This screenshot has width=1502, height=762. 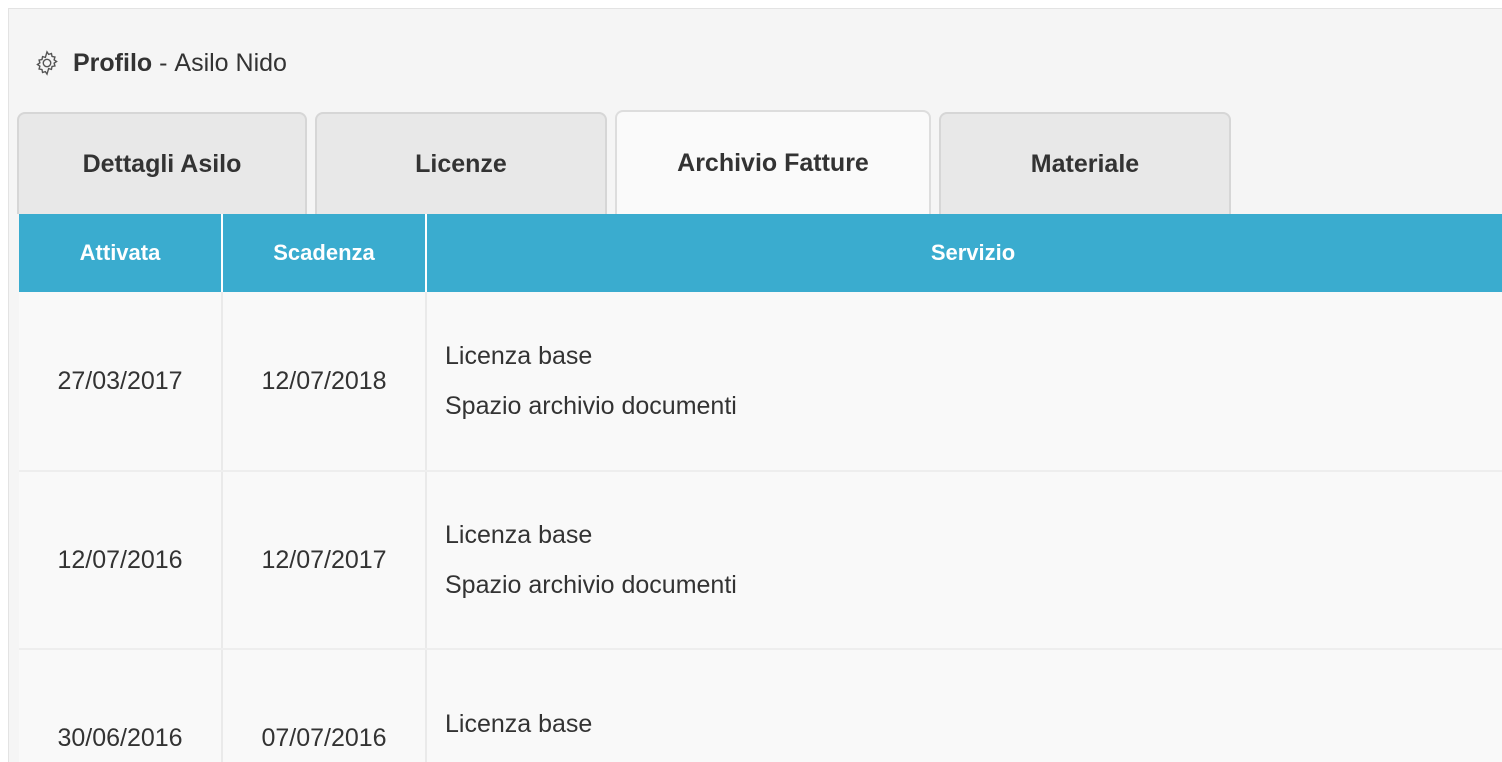 I want to click on cell-attivata: 12/07/2016, so click(x=121, y=560).